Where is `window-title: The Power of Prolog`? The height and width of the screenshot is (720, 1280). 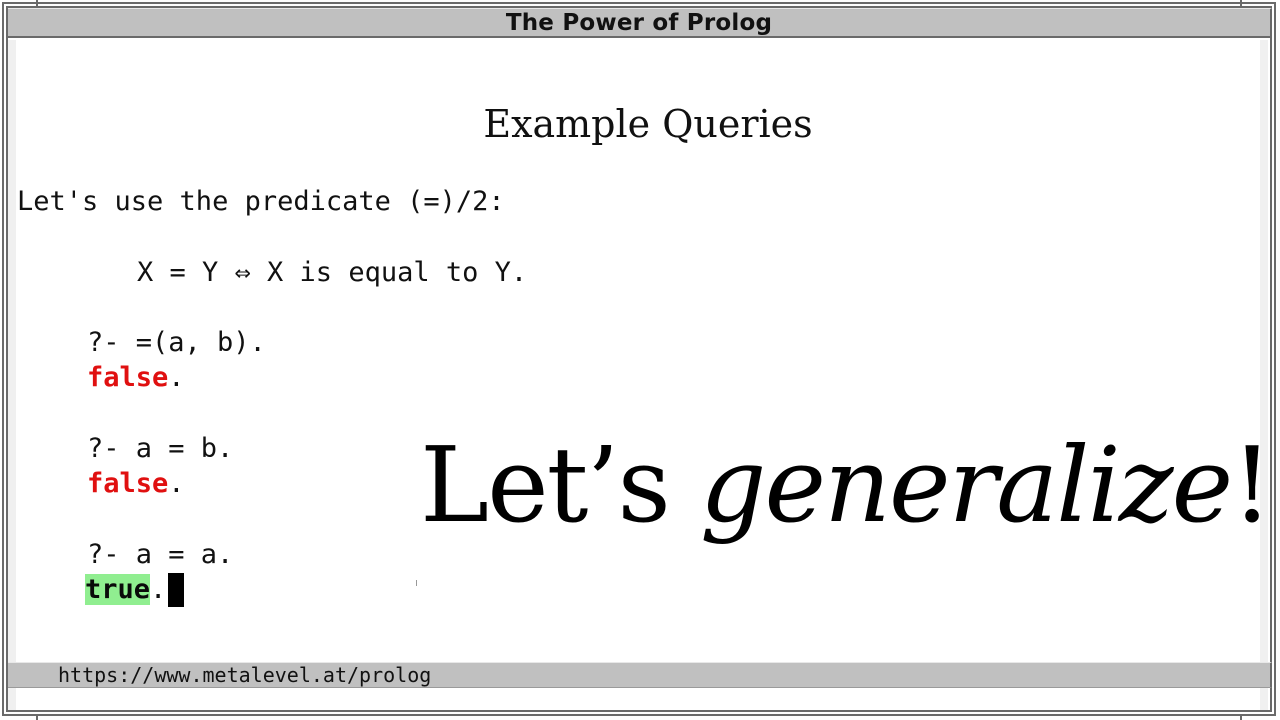 window-title: The Power of Prolog is located at coordinates (639, 22).